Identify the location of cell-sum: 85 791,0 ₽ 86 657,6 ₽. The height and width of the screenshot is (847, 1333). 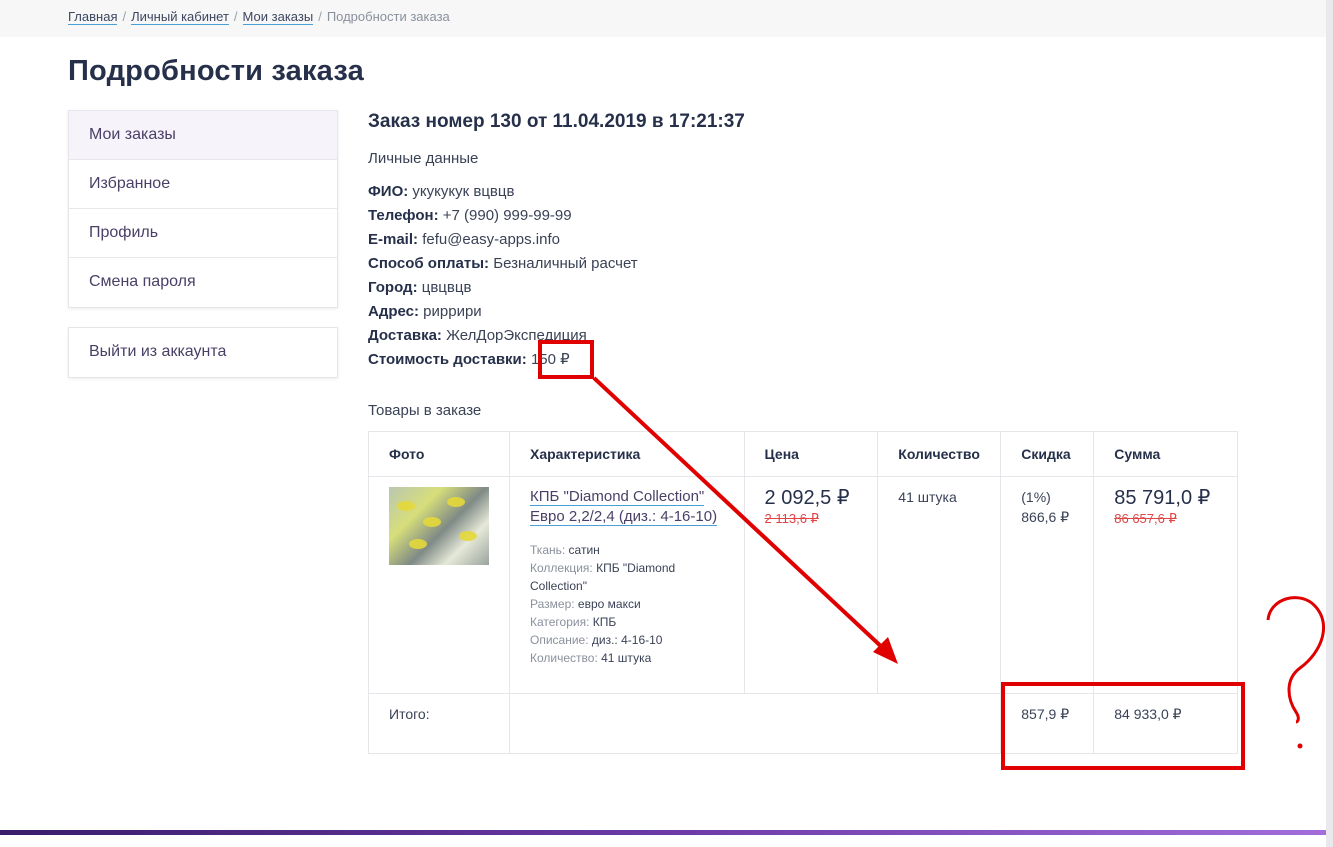
(1165, 585).